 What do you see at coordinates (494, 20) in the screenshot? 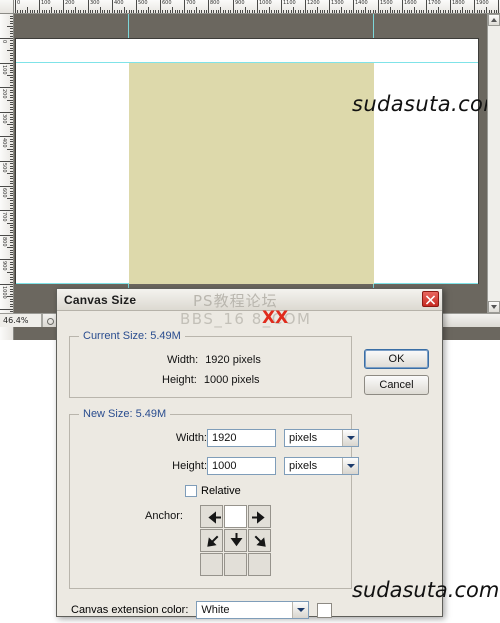
I see `scroll-up-button` at bounding box center [494, 20].